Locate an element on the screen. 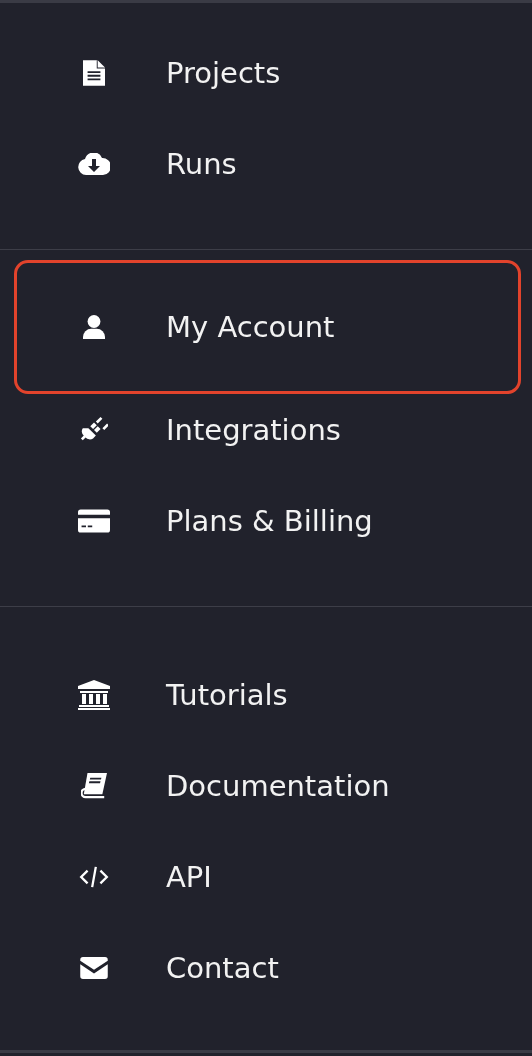 The height and width of the screenshot is (1056, 532). sidebar-item: Tutorials is located at coordinates (266, 694).